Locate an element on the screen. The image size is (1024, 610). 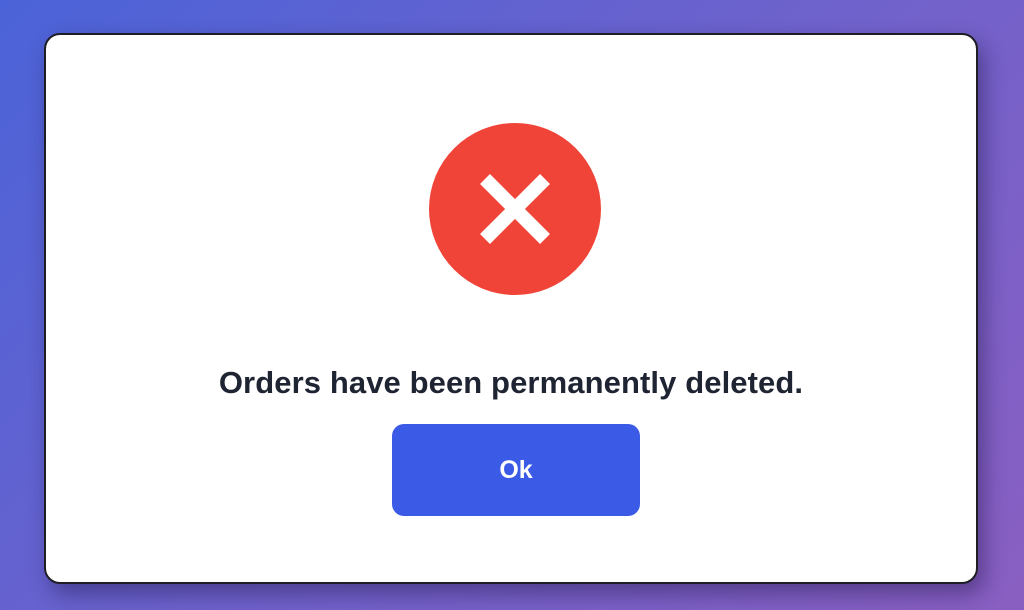
dialog-message: Orders have been permanently deleted. is located at coordinates (511, 382).